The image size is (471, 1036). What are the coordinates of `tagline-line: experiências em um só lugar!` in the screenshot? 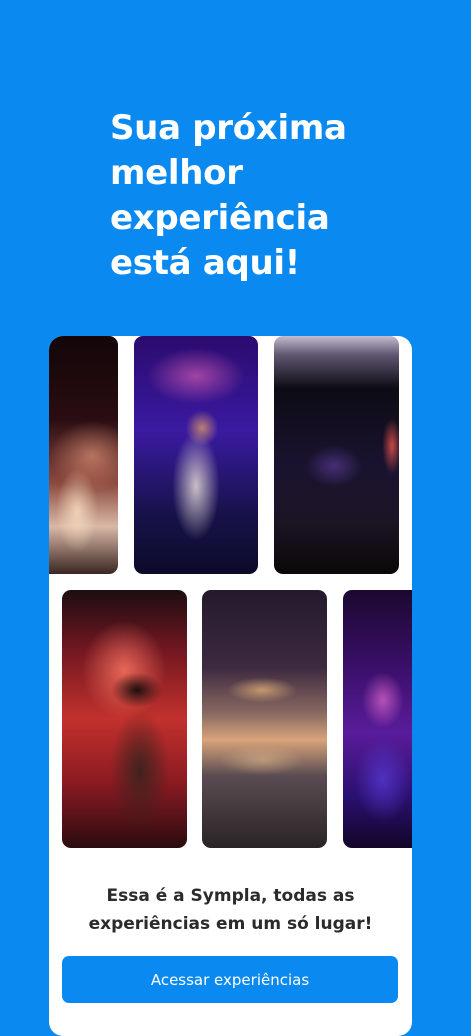 It's located at (230, 924).